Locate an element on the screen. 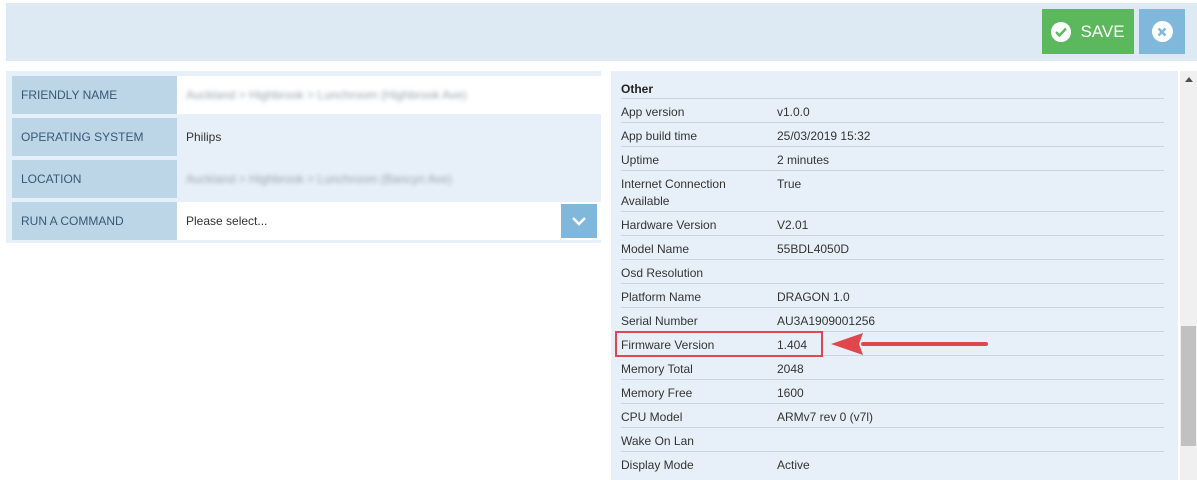 The height and width of the screenshot is (480, 1197). info-key: Osd Resolution is located at coordinates (662, 273).